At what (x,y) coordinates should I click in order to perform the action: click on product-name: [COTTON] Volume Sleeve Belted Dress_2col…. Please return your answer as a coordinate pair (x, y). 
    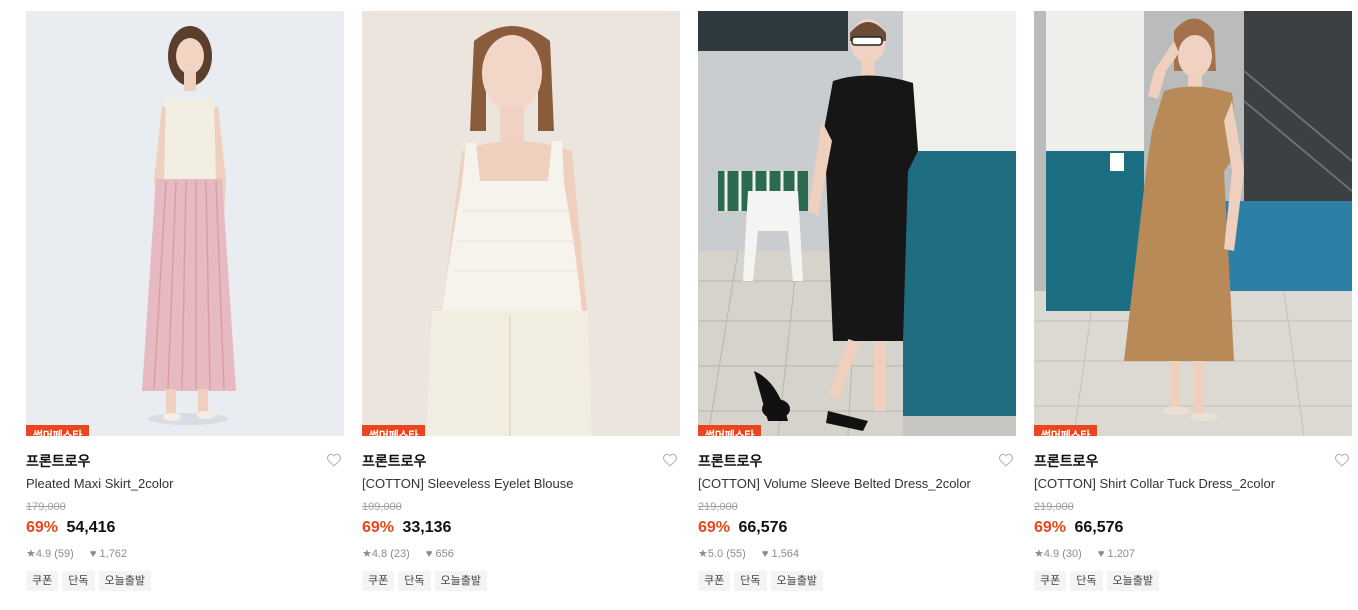
    Looking at the image, I should click on (857, 484).